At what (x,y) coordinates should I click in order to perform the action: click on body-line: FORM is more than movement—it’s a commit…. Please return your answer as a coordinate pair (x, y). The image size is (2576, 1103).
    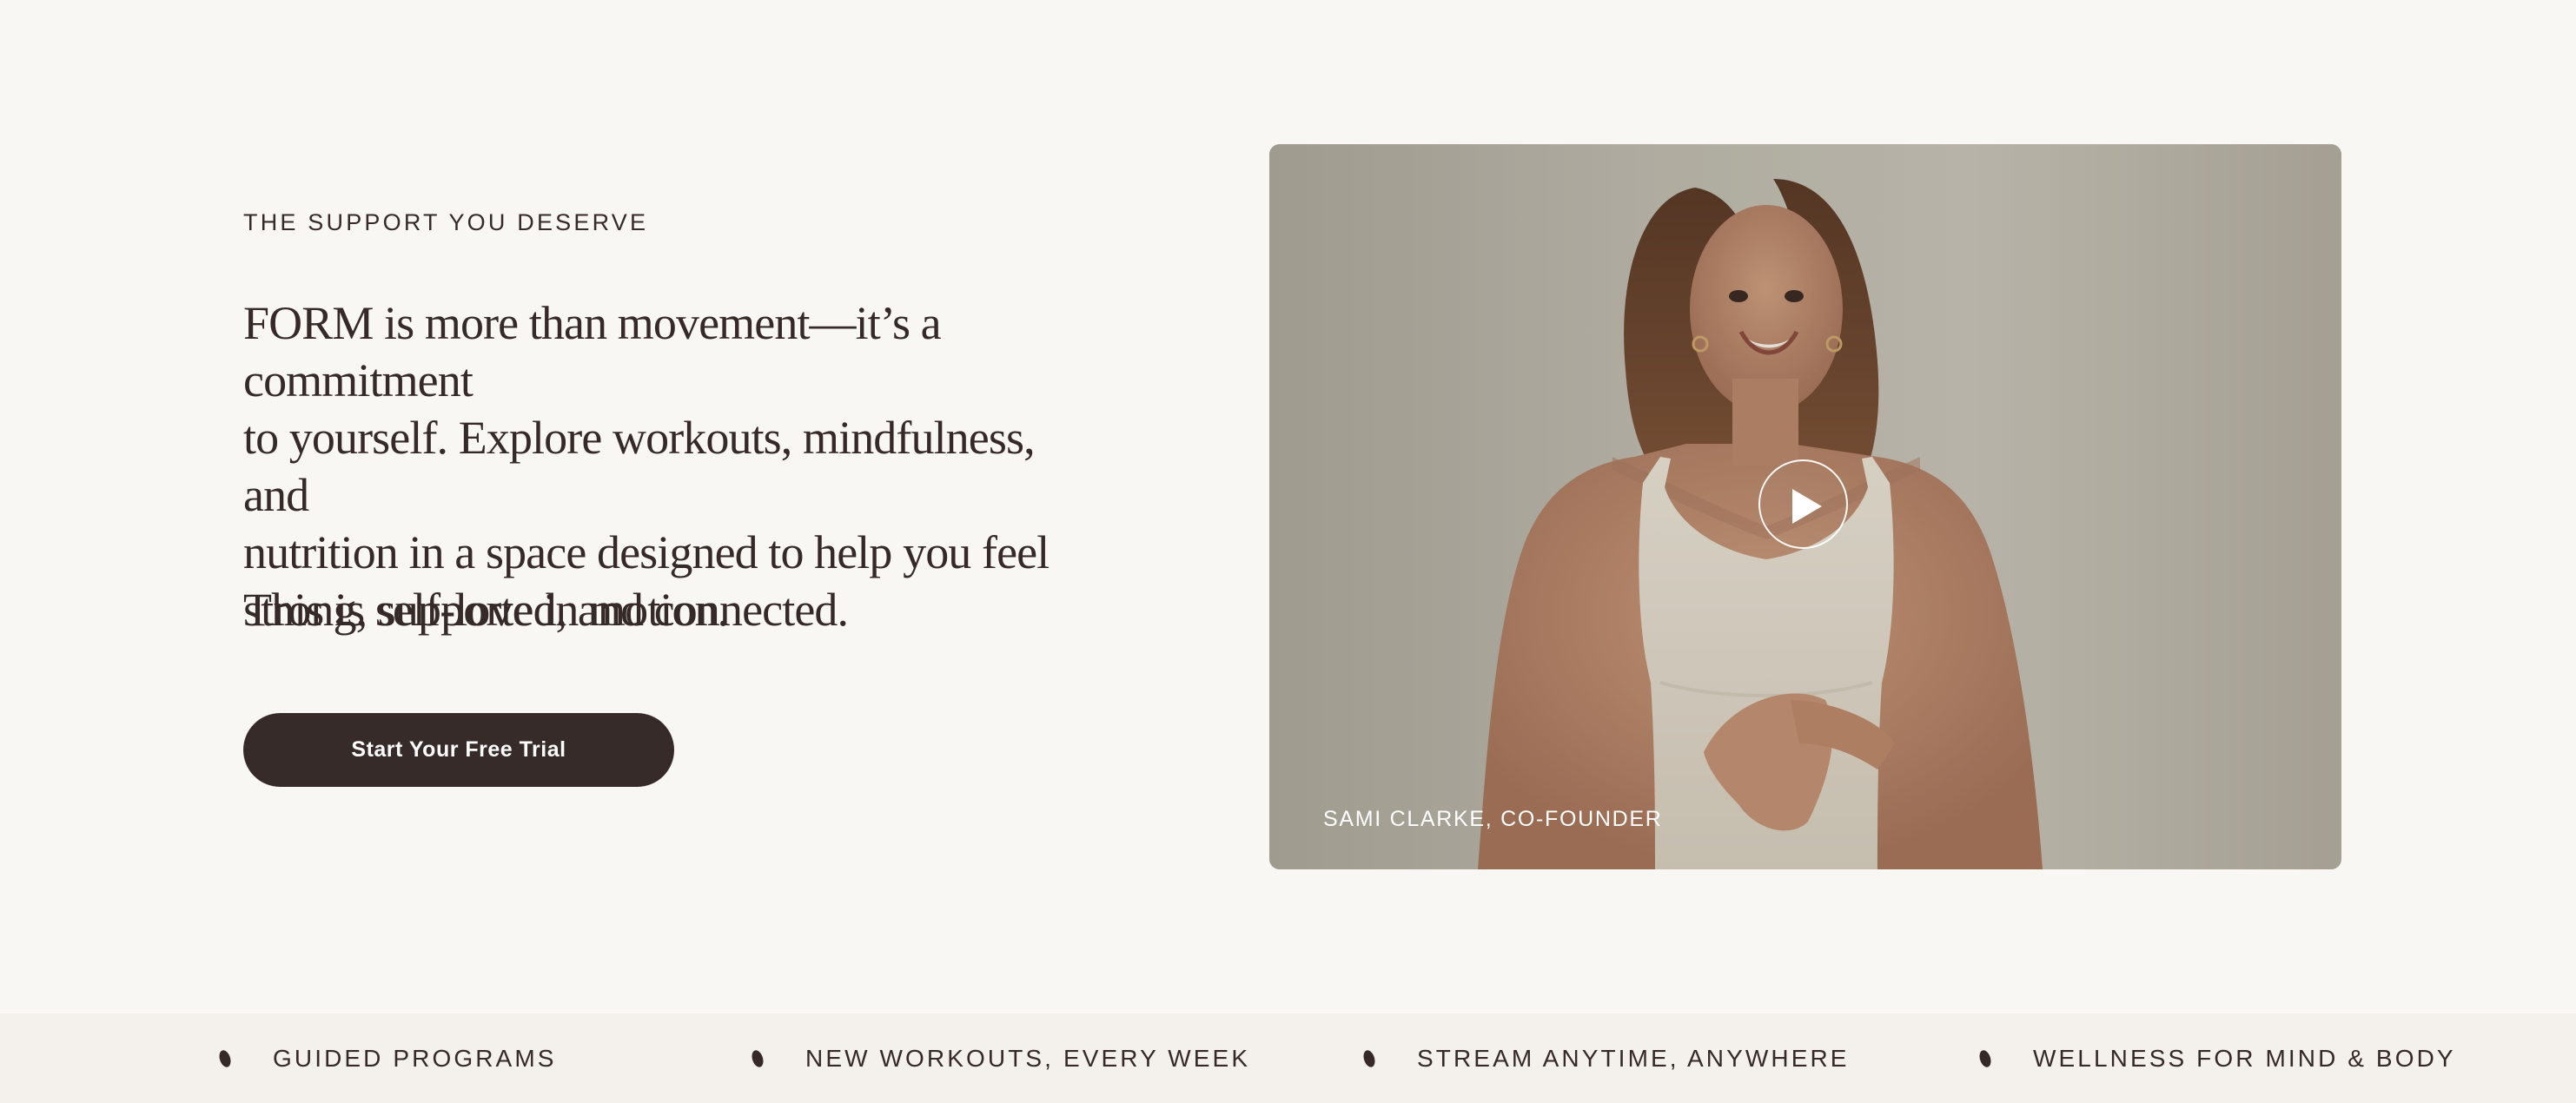
    Looking at the image, I should click on (592, 351).